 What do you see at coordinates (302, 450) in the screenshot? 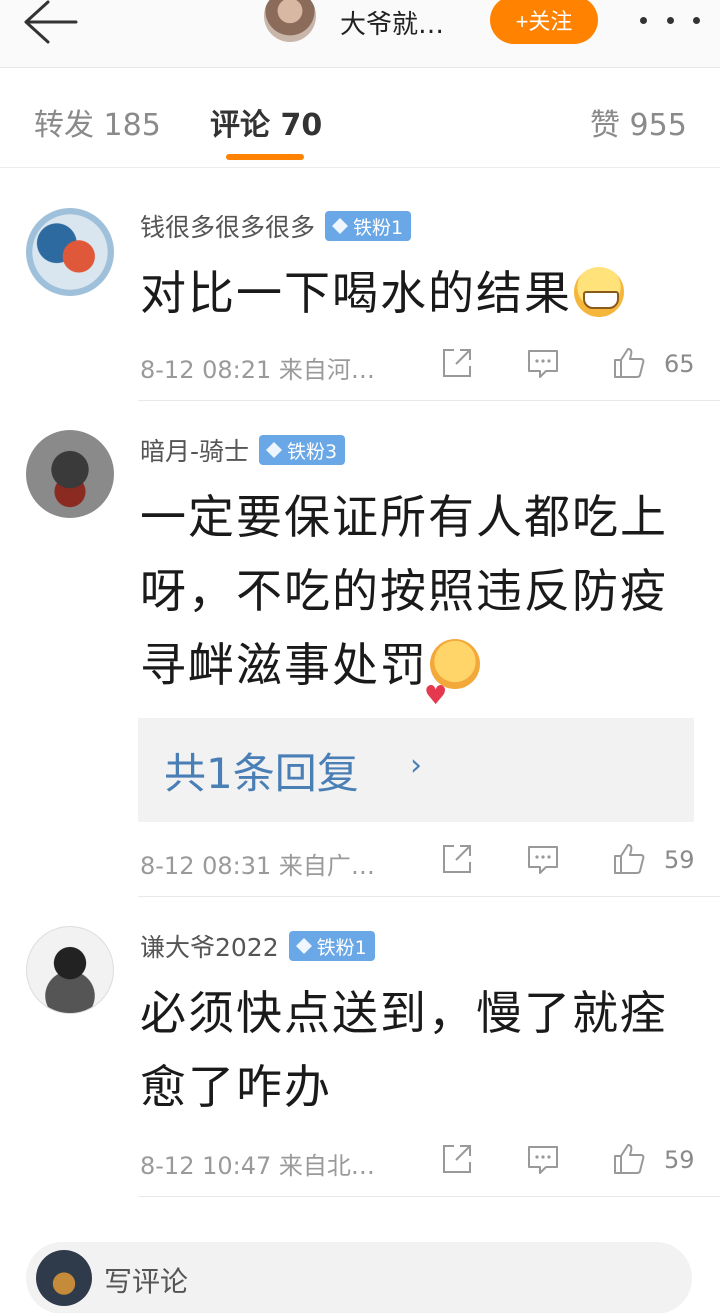
I see `fan-badge: 铁粉3` at bounding box center [302, 450].